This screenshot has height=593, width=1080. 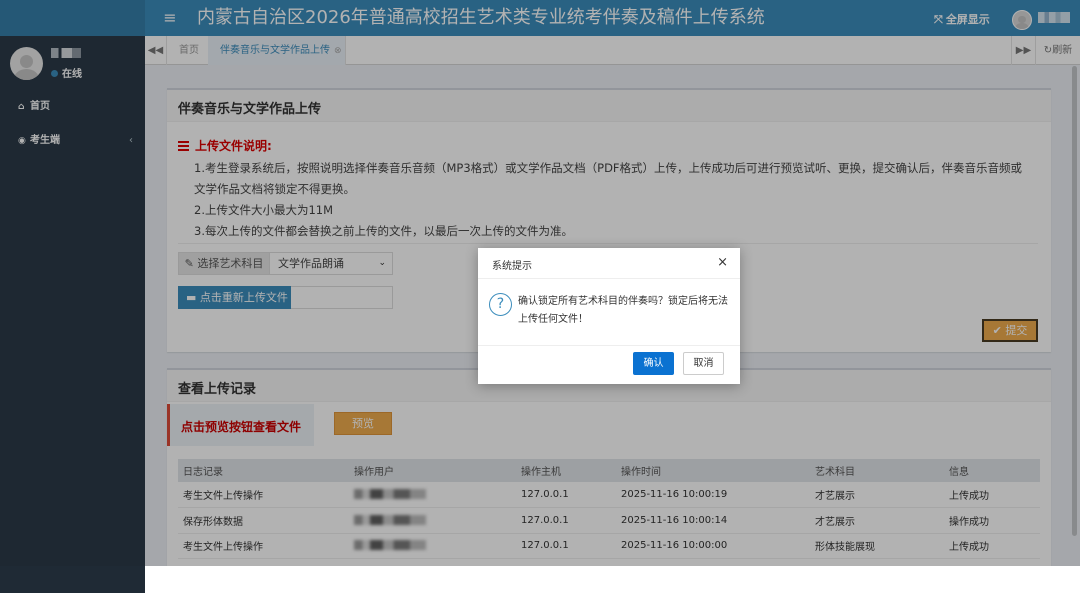 What do you see at coordinates (500, 304) in the screenshot?
I see `question-icon: ?` at bounding box center [500, 304].